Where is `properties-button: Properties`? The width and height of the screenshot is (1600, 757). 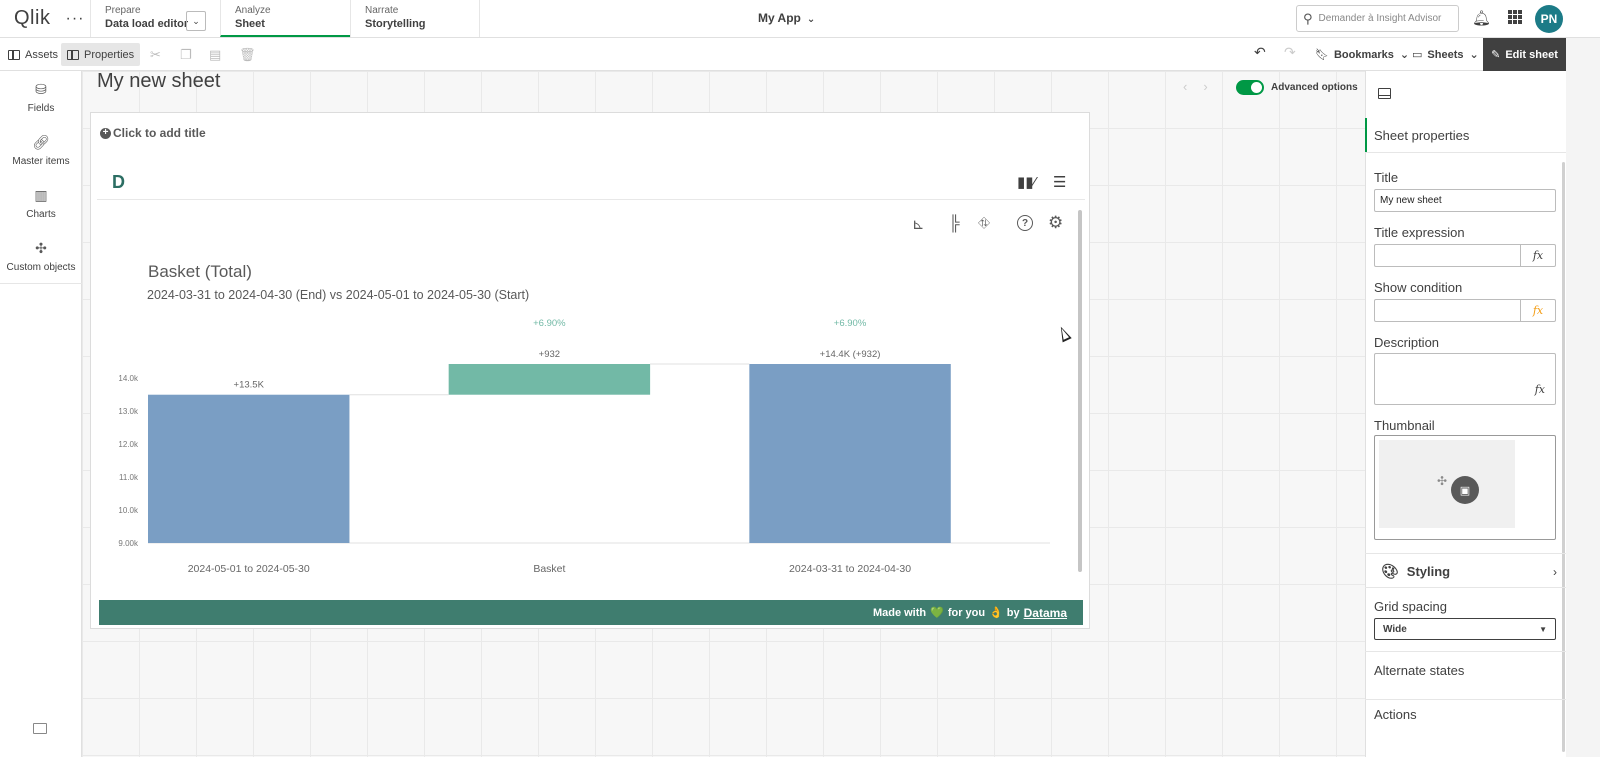
properties-button: Properties is located at coordinates (101, 54).